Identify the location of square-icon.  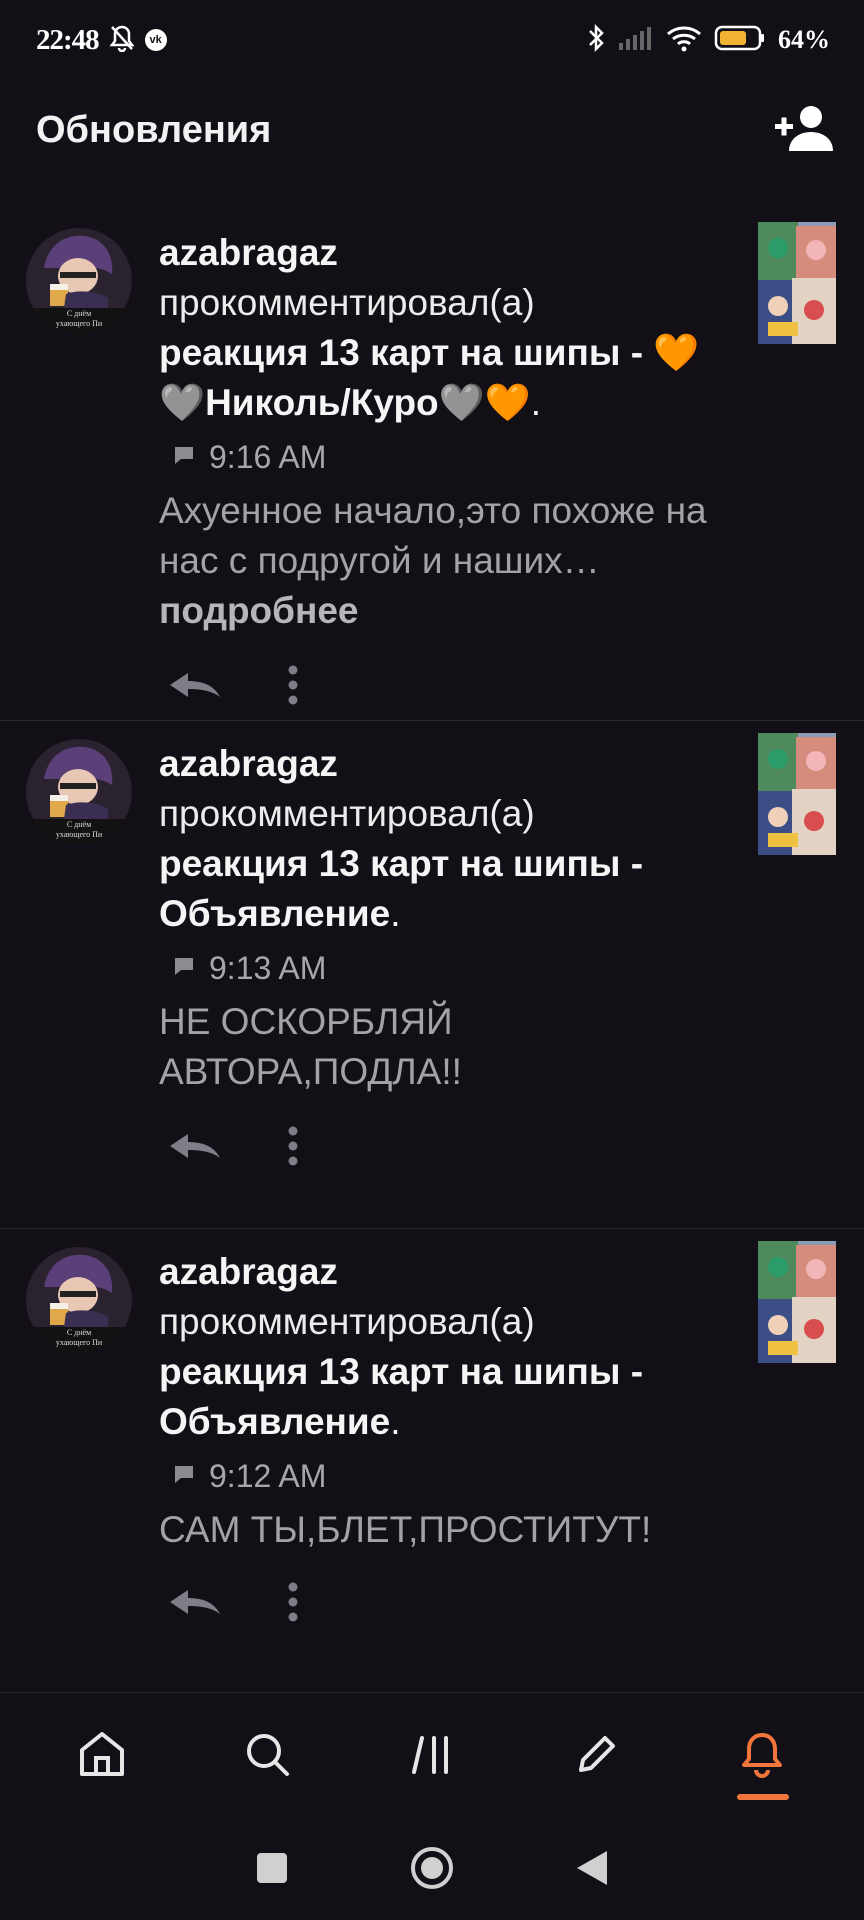
(272, 1870).